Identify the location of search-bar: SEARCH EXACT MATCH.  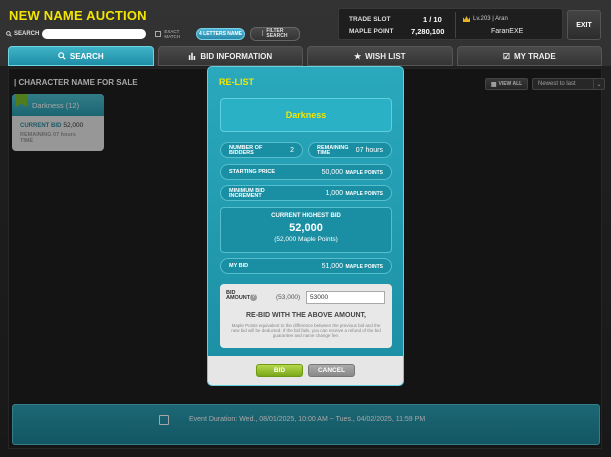
(96, 34).